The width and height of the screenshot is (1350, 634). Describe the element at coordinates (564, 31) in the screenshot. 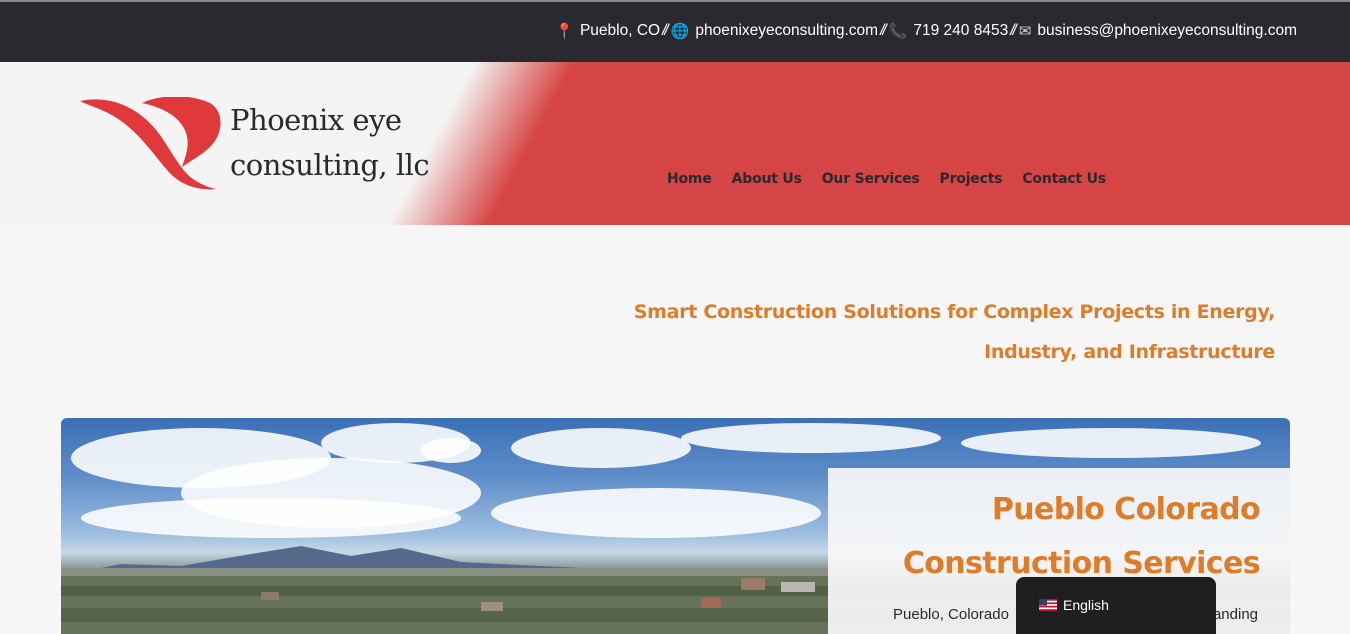

I see `pin-icon: 📍` at that location.